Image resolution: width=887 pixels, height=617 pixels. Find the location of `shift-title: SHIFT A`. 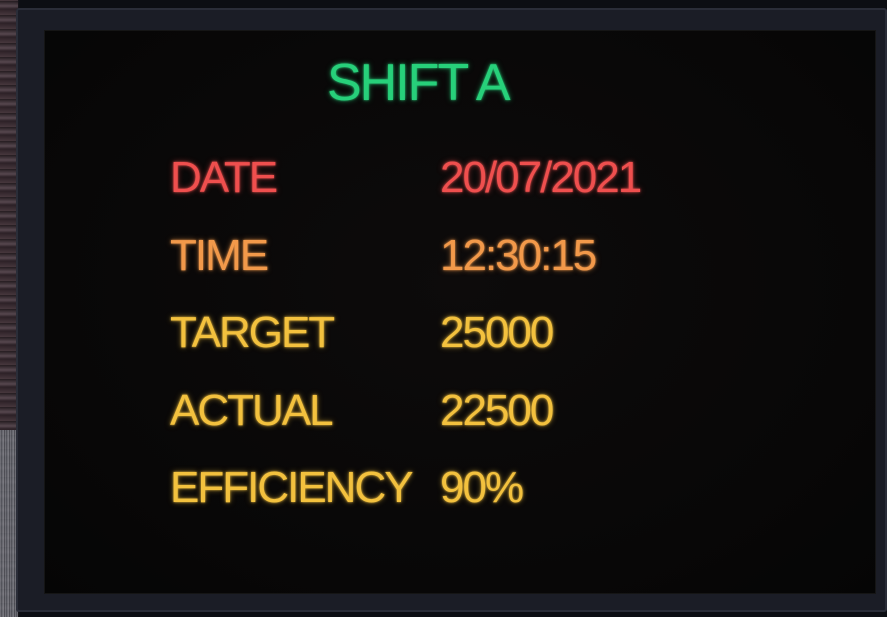

shift-title: SHIFT A is located at coordinates (419, 83).